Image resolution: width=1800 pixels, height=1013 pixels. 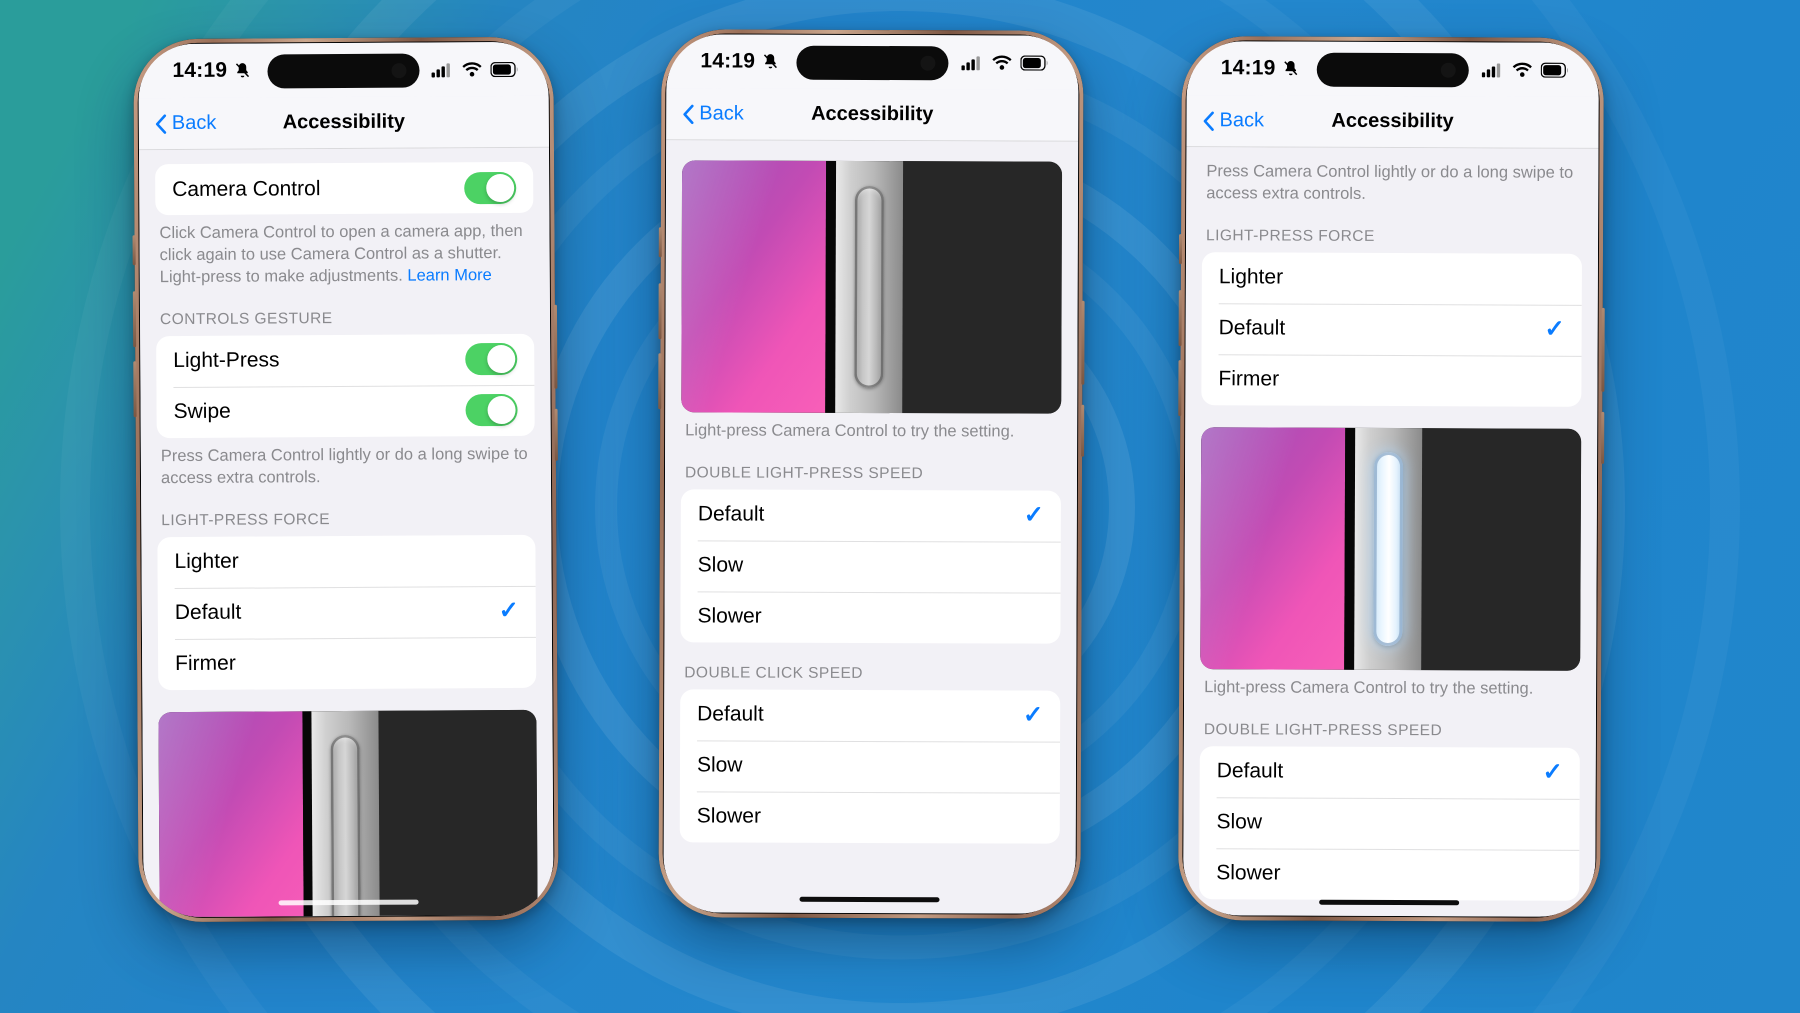 What do you see at coordinates (449, 275) in the screenshot?
I see `learn-more-link: Learn More` at bounding box center [449, 275].